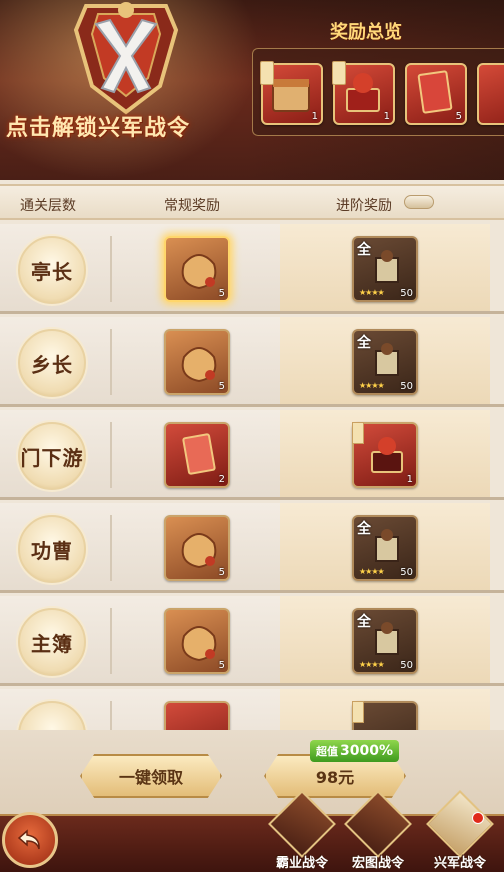 This screenshot has height=872, width=504. I want to click on tab-grand-plan-pass: 宏图战令, so click(378, 831).